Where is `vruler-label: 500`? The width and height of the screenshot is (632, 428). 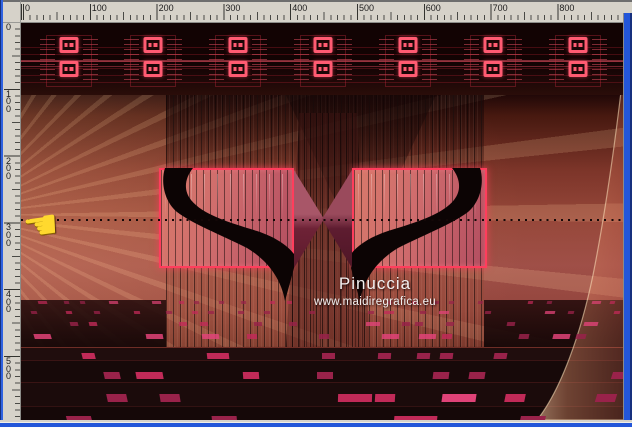
vruler-label: 500 is located at coordinates (9, 369).